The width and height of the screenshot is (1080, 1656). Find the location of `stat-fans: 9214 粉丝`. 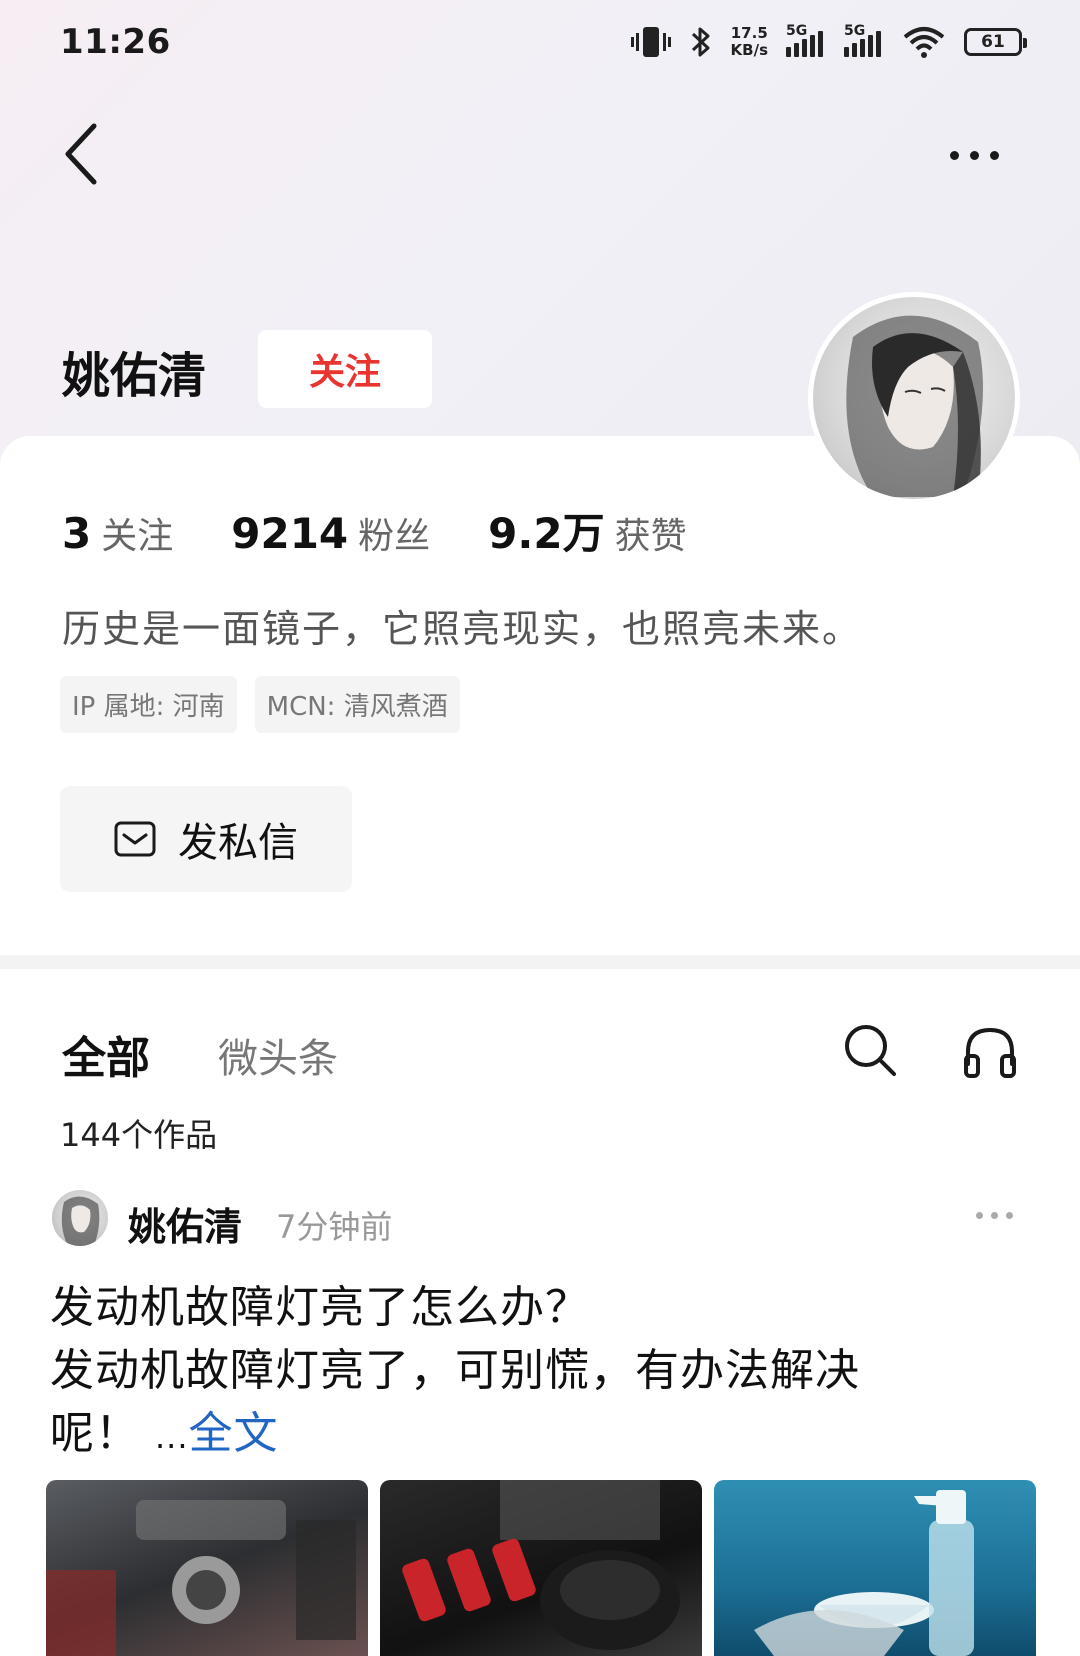

stat-fans: 9214 粉丝 is located at coordinates (330, 533).